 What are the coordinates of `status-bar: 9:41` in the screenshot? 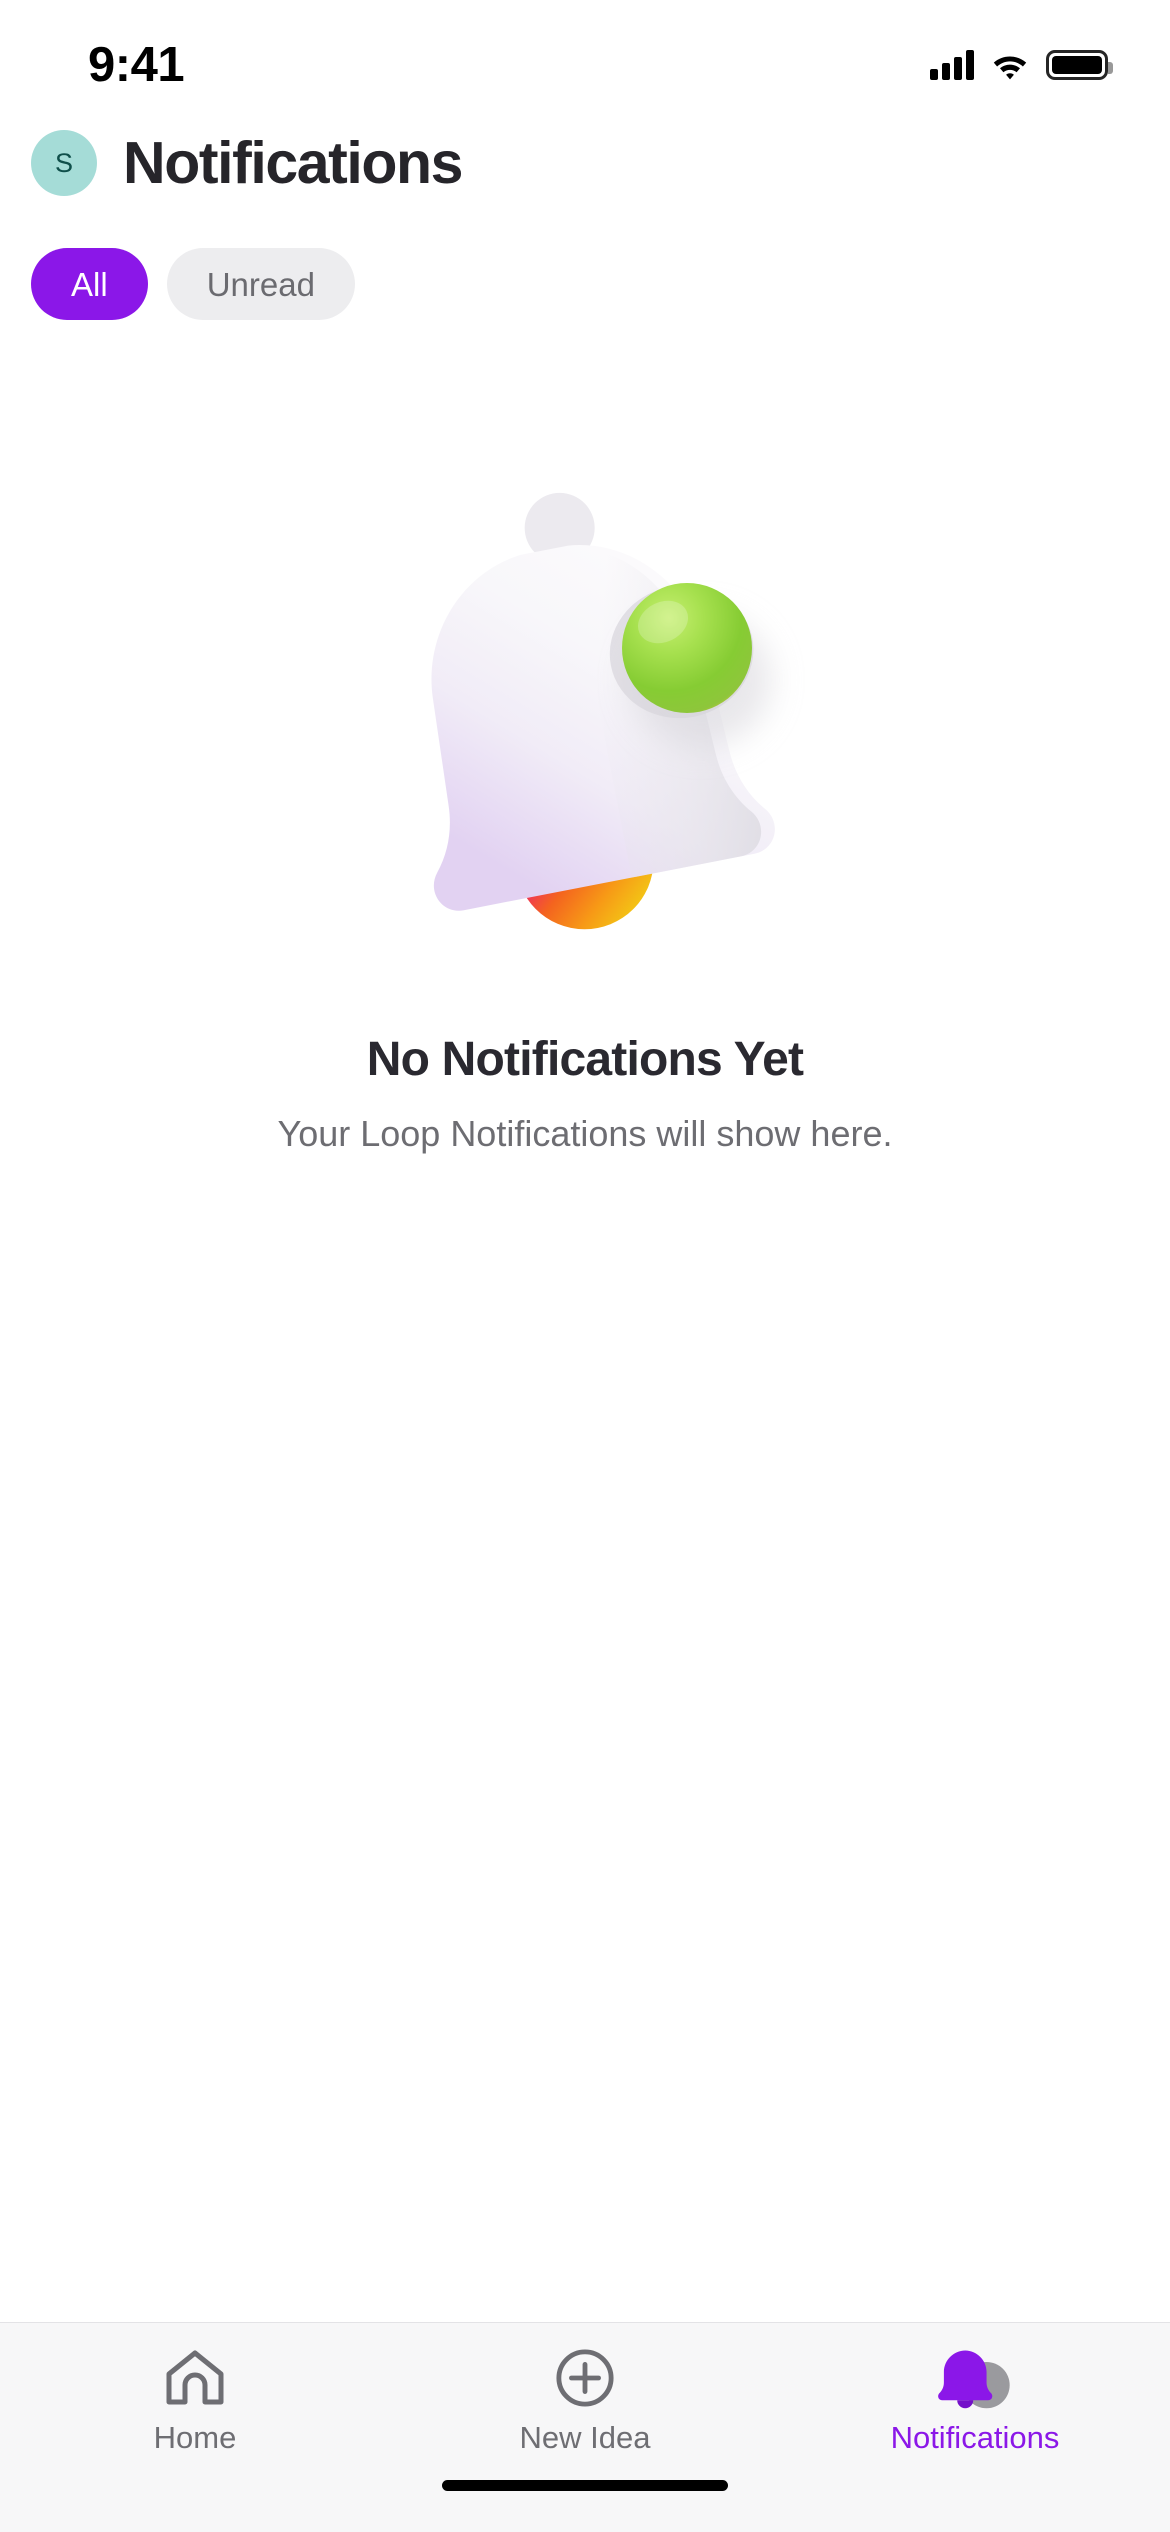 It's located at (585, 58).